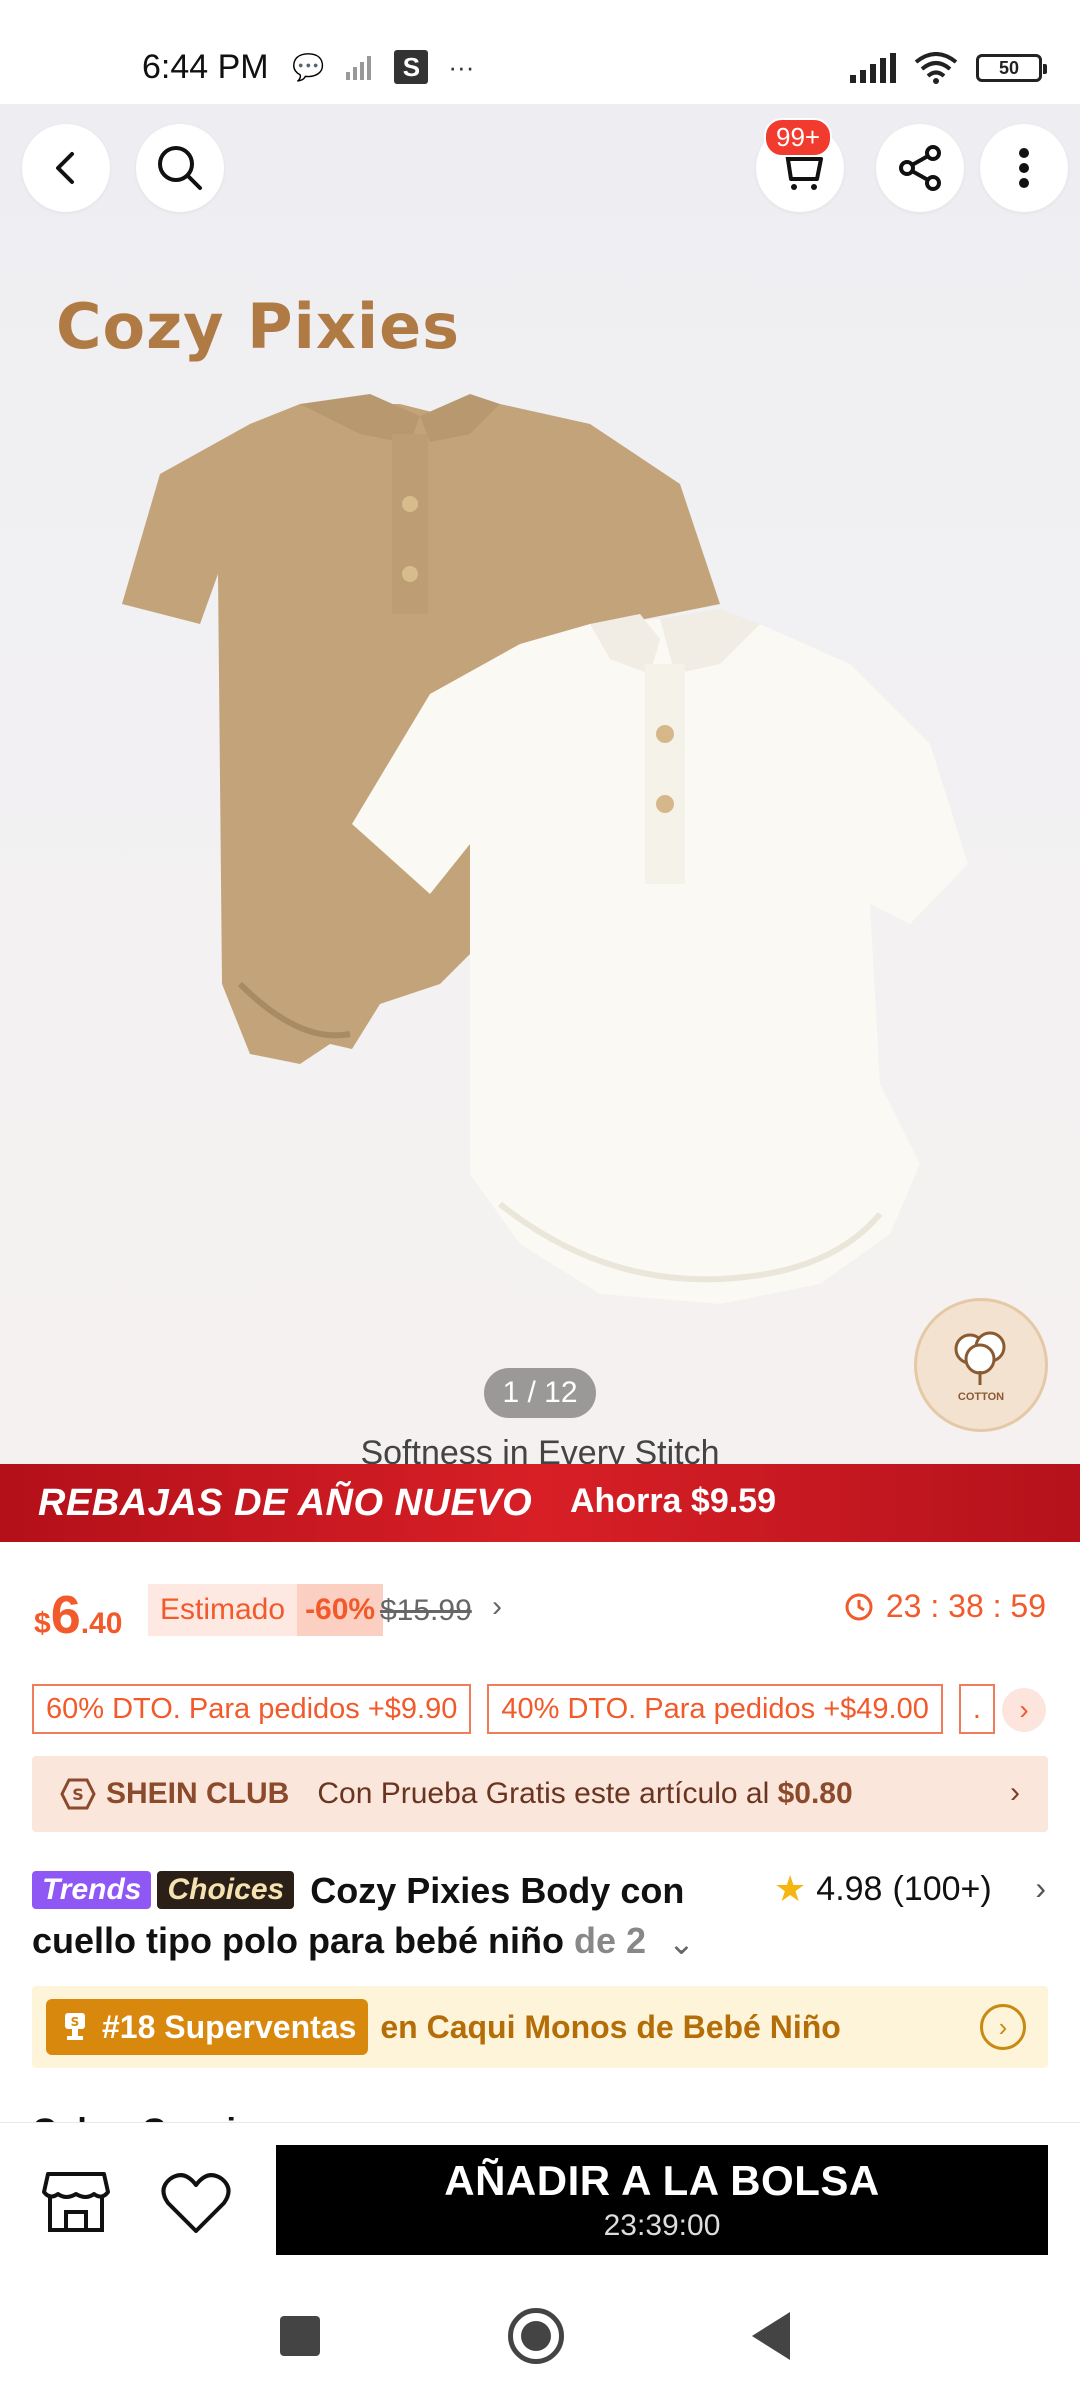  Describe the element at coordinates (936, 68) in the screenshot. I see `wifi-icon` at that location.